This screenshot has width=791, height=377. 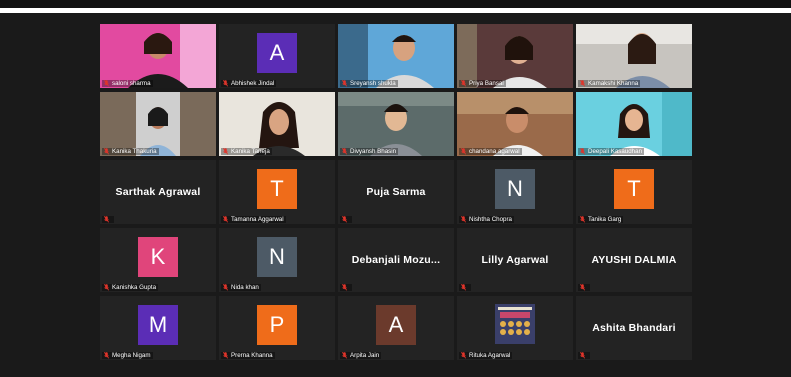 I want to click on participant-tile: AYUSHI DALMIA, so click(x=634, y=260).